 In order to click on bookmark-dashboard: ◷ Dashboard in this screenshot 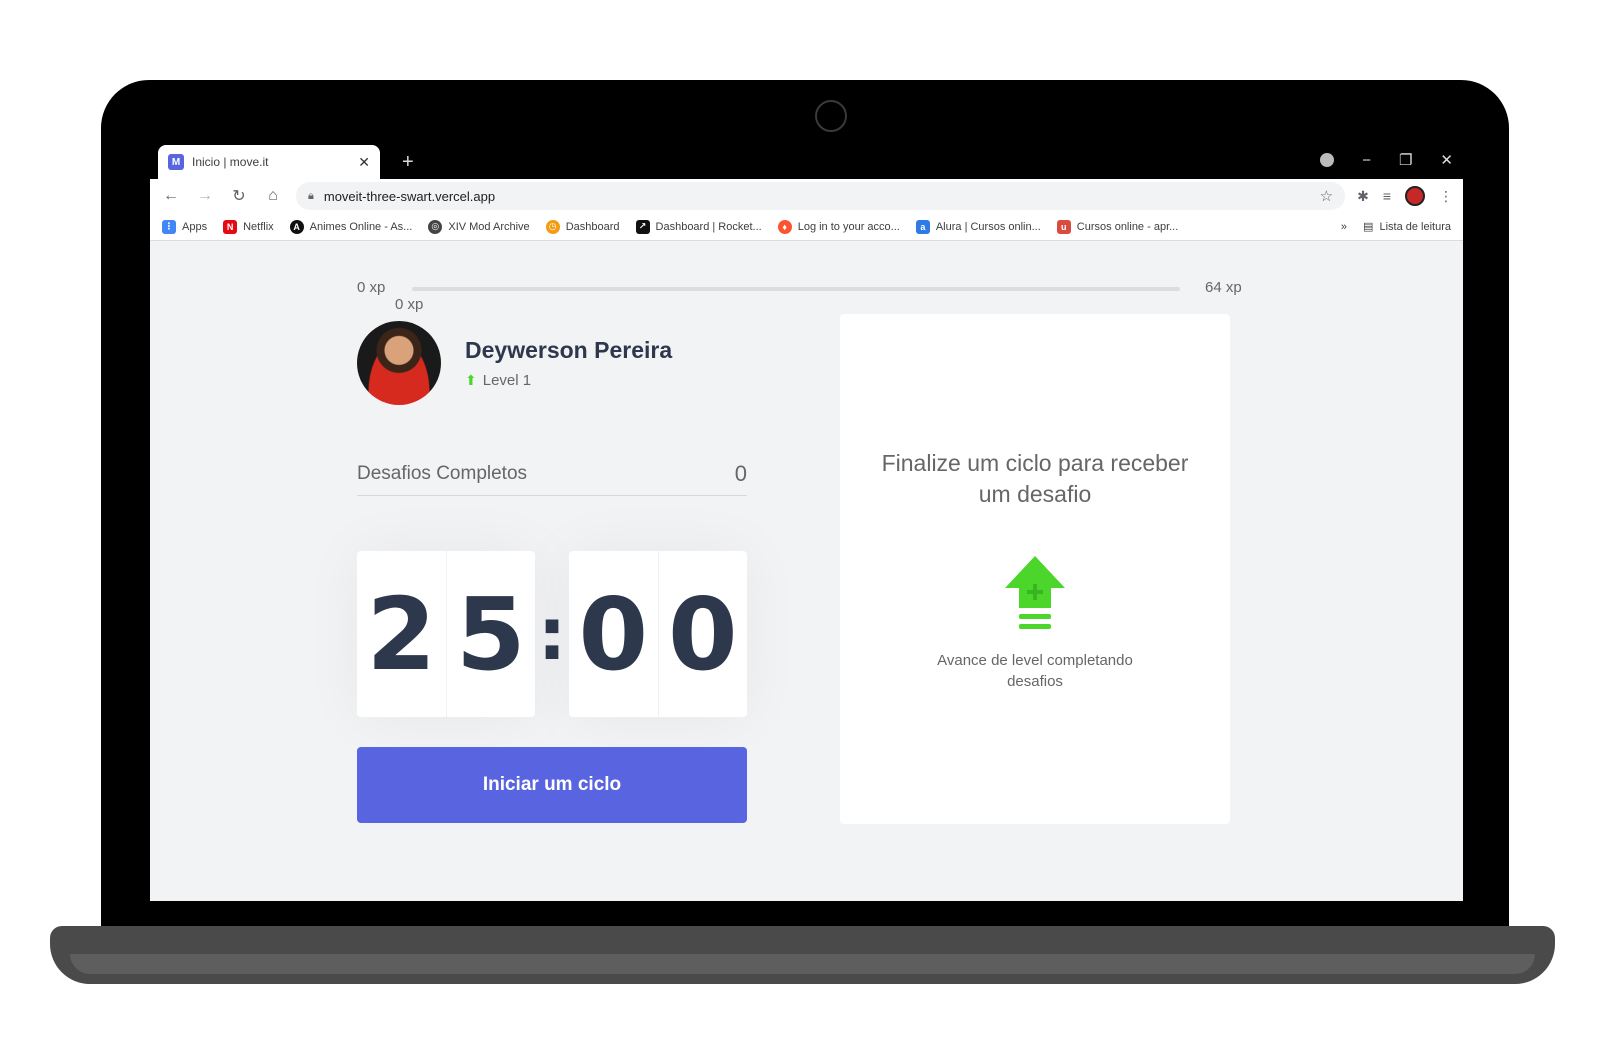, I will do `click(582, 226)`.